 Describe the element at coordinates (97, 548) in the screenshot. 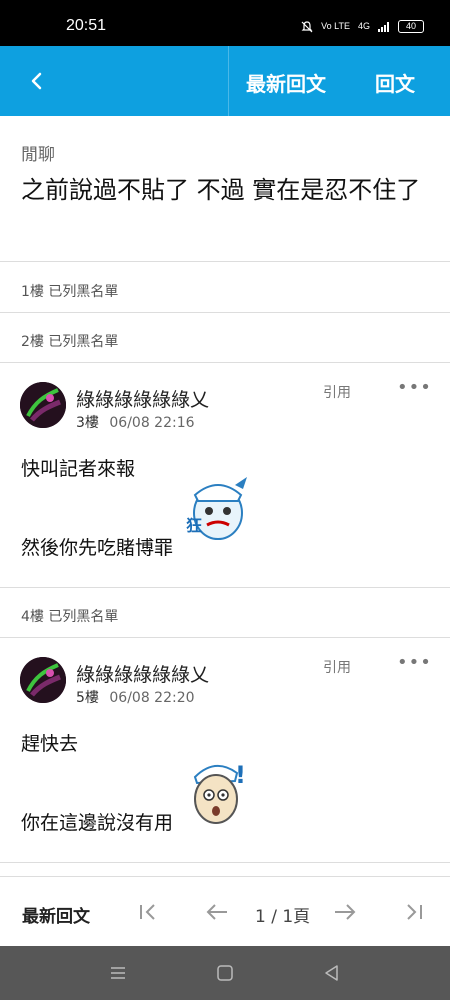

I see `post-text-line: 然後你先吃賭博罪` at that location.